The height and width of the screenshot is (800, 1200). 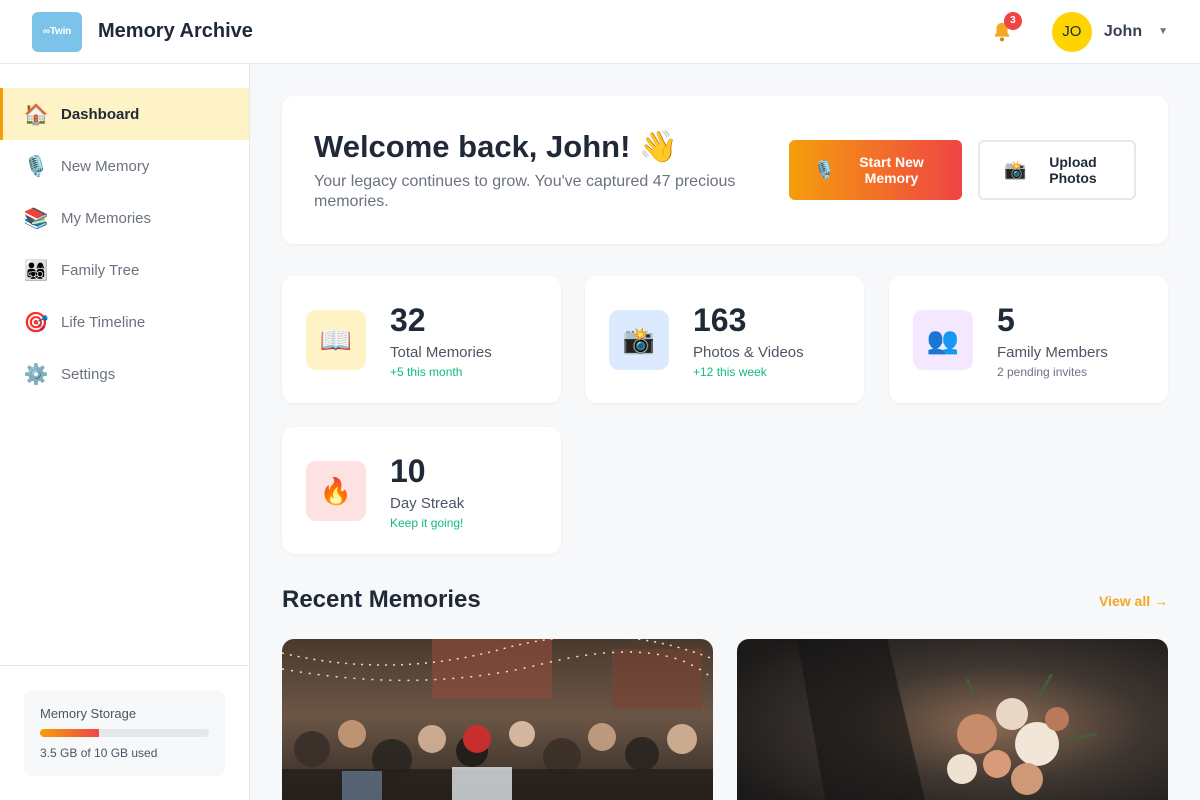 I want to click on stat-card-total-memories: 📖 32 Total Memories +5 this month, so click(x=421, y=339).